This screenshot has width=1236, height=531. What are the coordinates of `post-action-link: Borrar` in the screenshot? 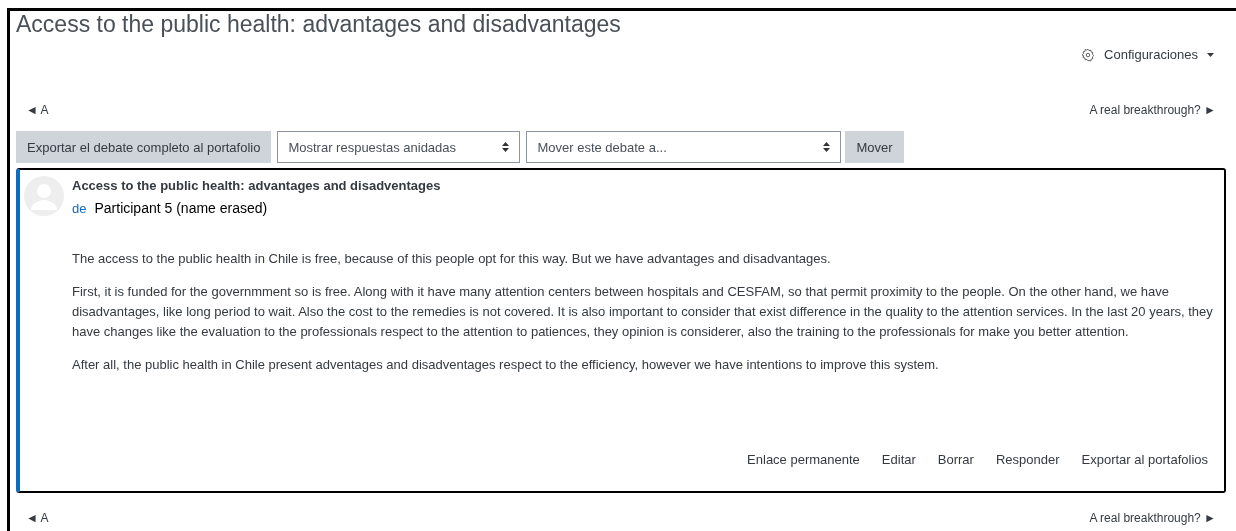 It's located at (955, 459).